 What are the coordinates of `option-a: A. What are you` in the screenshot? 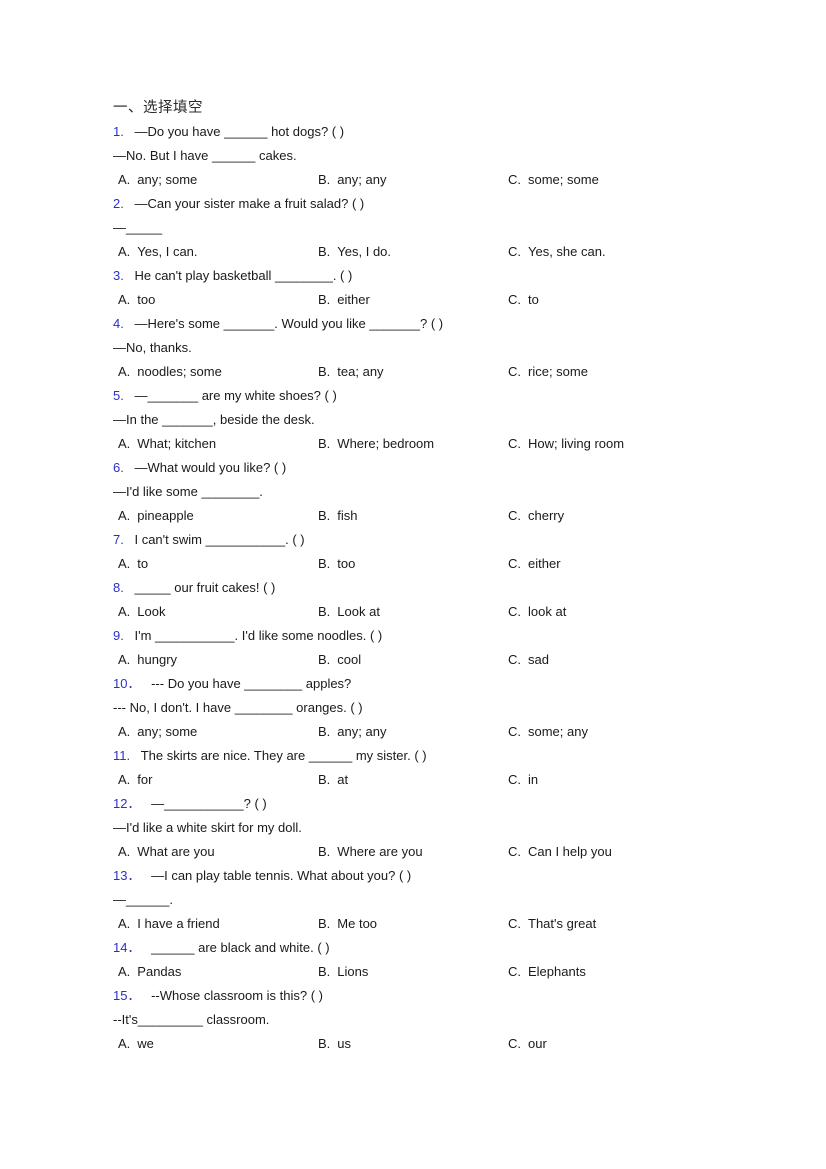 It's located at (166, 852).